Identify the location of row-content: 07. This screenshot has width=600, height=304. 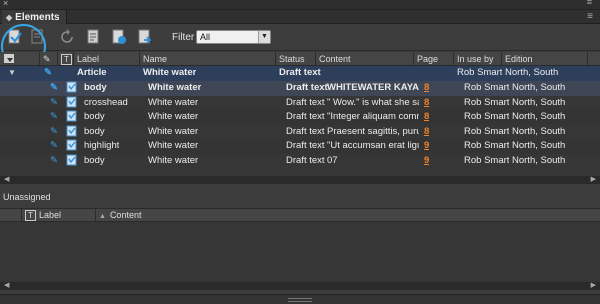
(332, 160).